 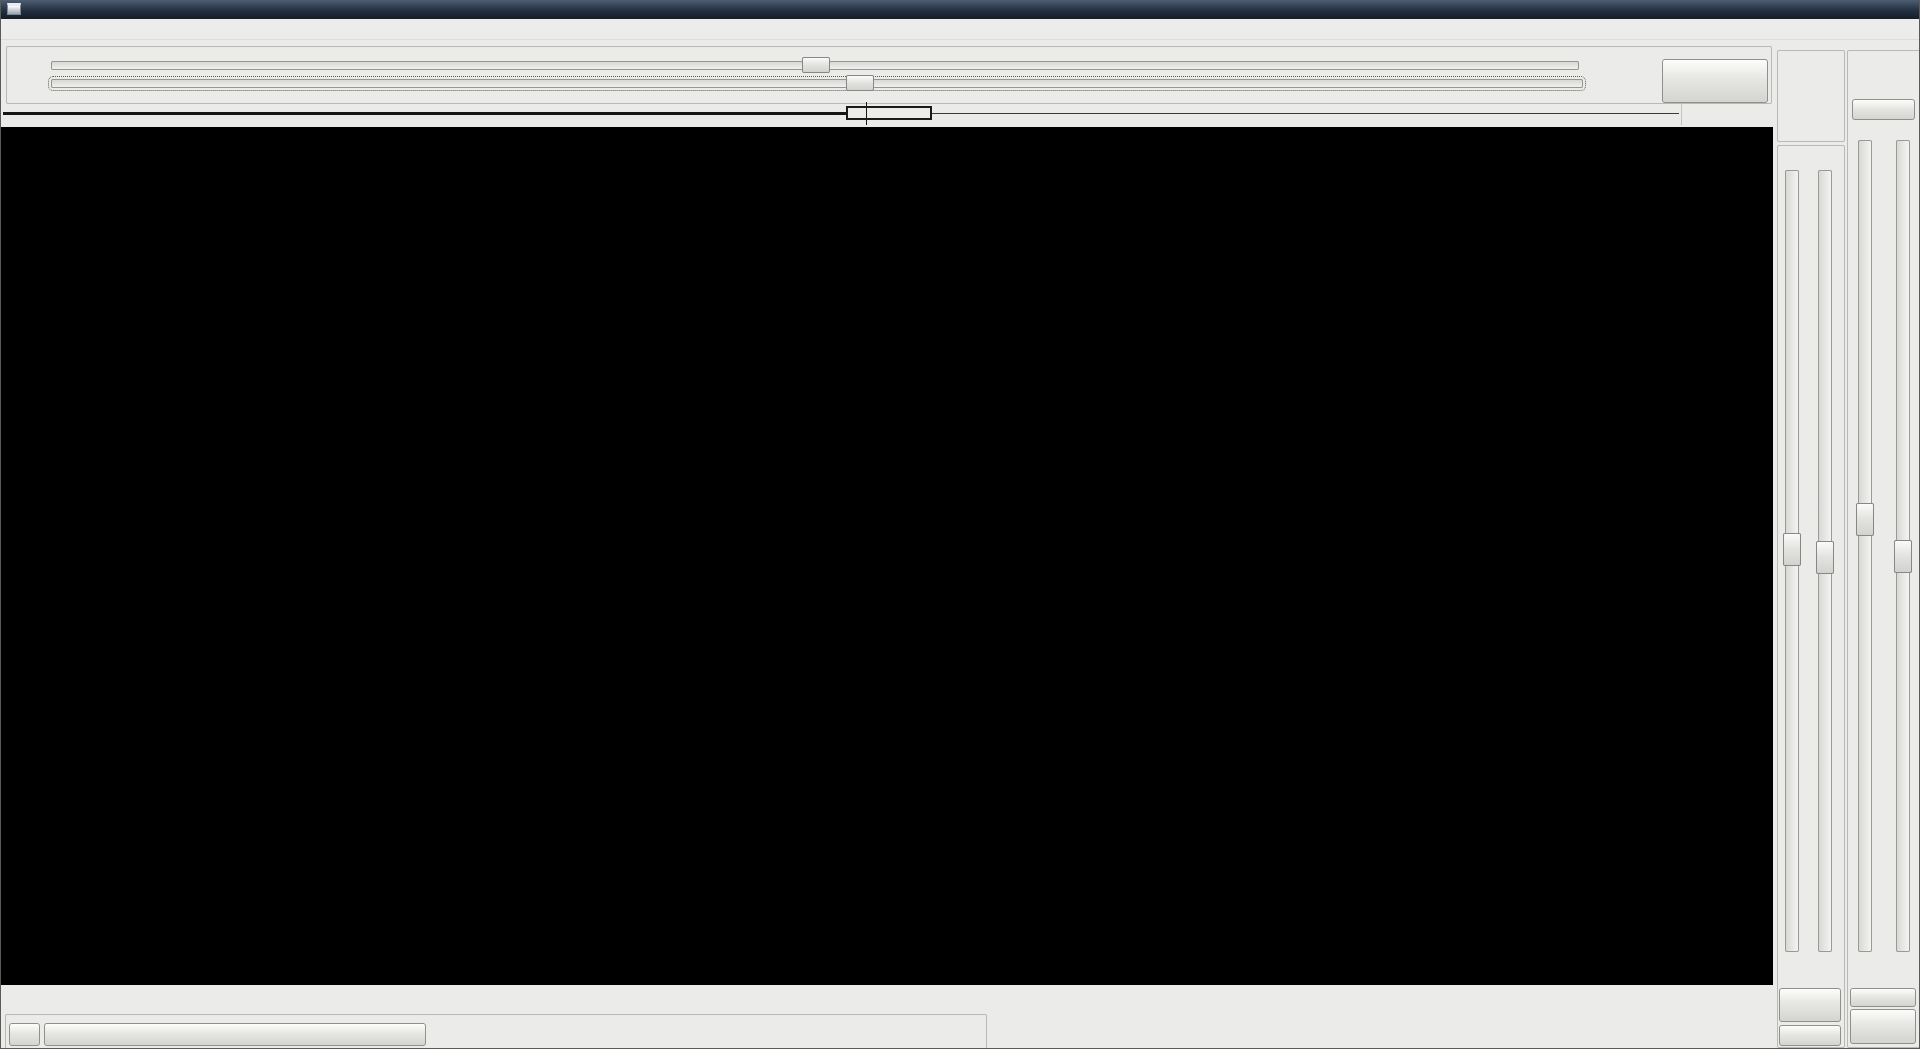 I want to click on vertical-pos-slider-handle, so click(x=1825, y=557).